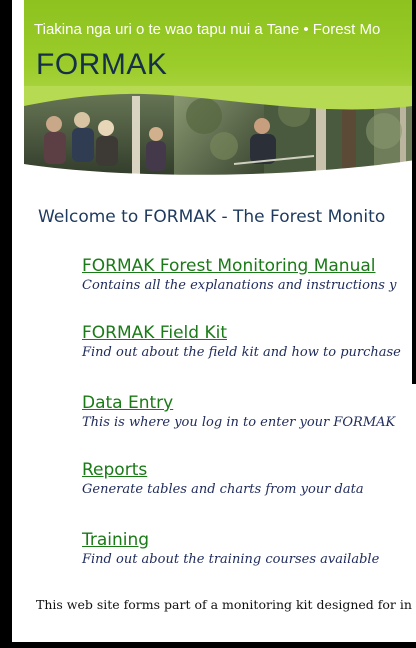  I want to click on scrollbar-edge, so click(414, 192).